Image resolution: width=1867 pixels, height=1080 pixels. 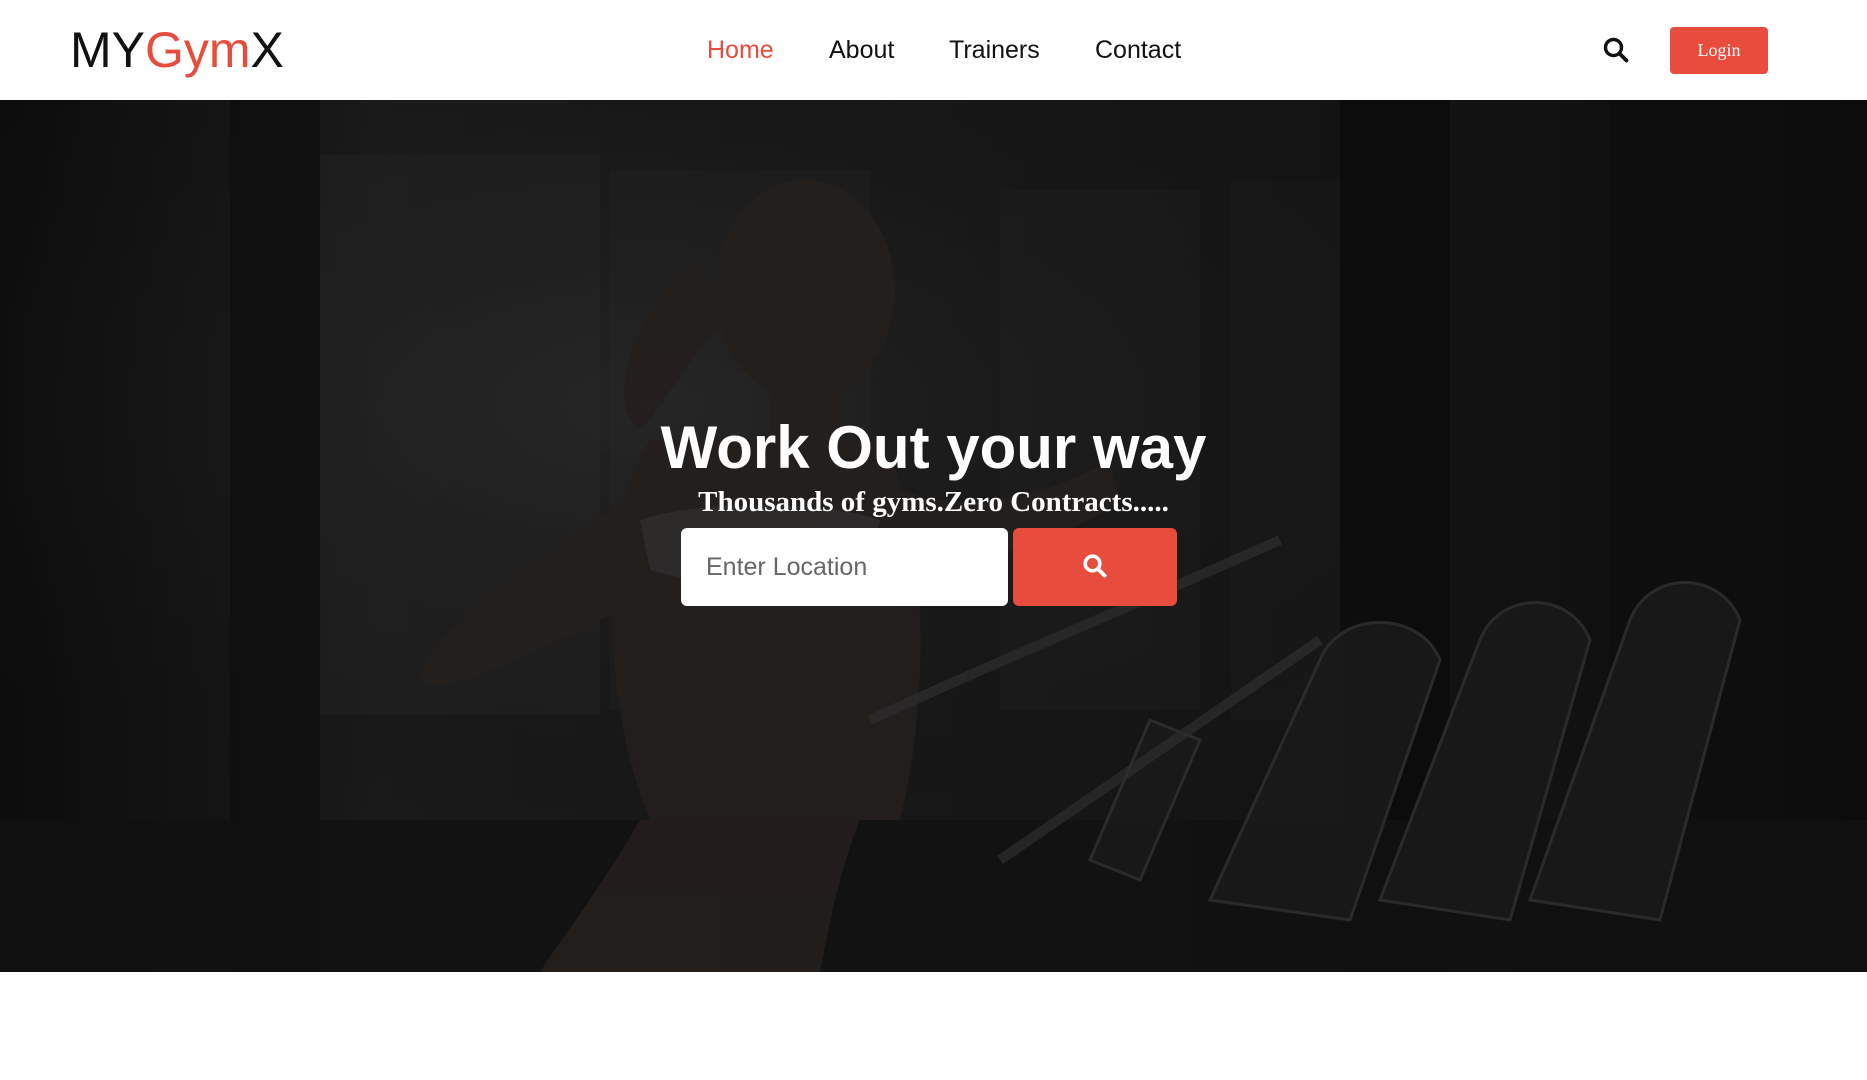 I want to click on logo-suffix: X, so click(x=267, y=50).